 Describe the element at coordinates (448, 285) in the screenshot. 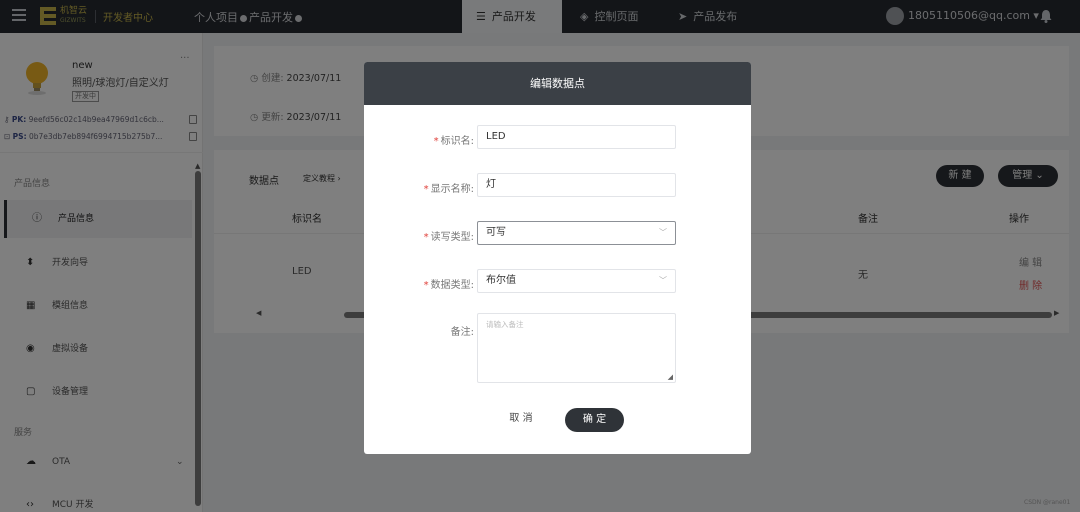

I see `data-type-label: * 数据类型:` at that location.